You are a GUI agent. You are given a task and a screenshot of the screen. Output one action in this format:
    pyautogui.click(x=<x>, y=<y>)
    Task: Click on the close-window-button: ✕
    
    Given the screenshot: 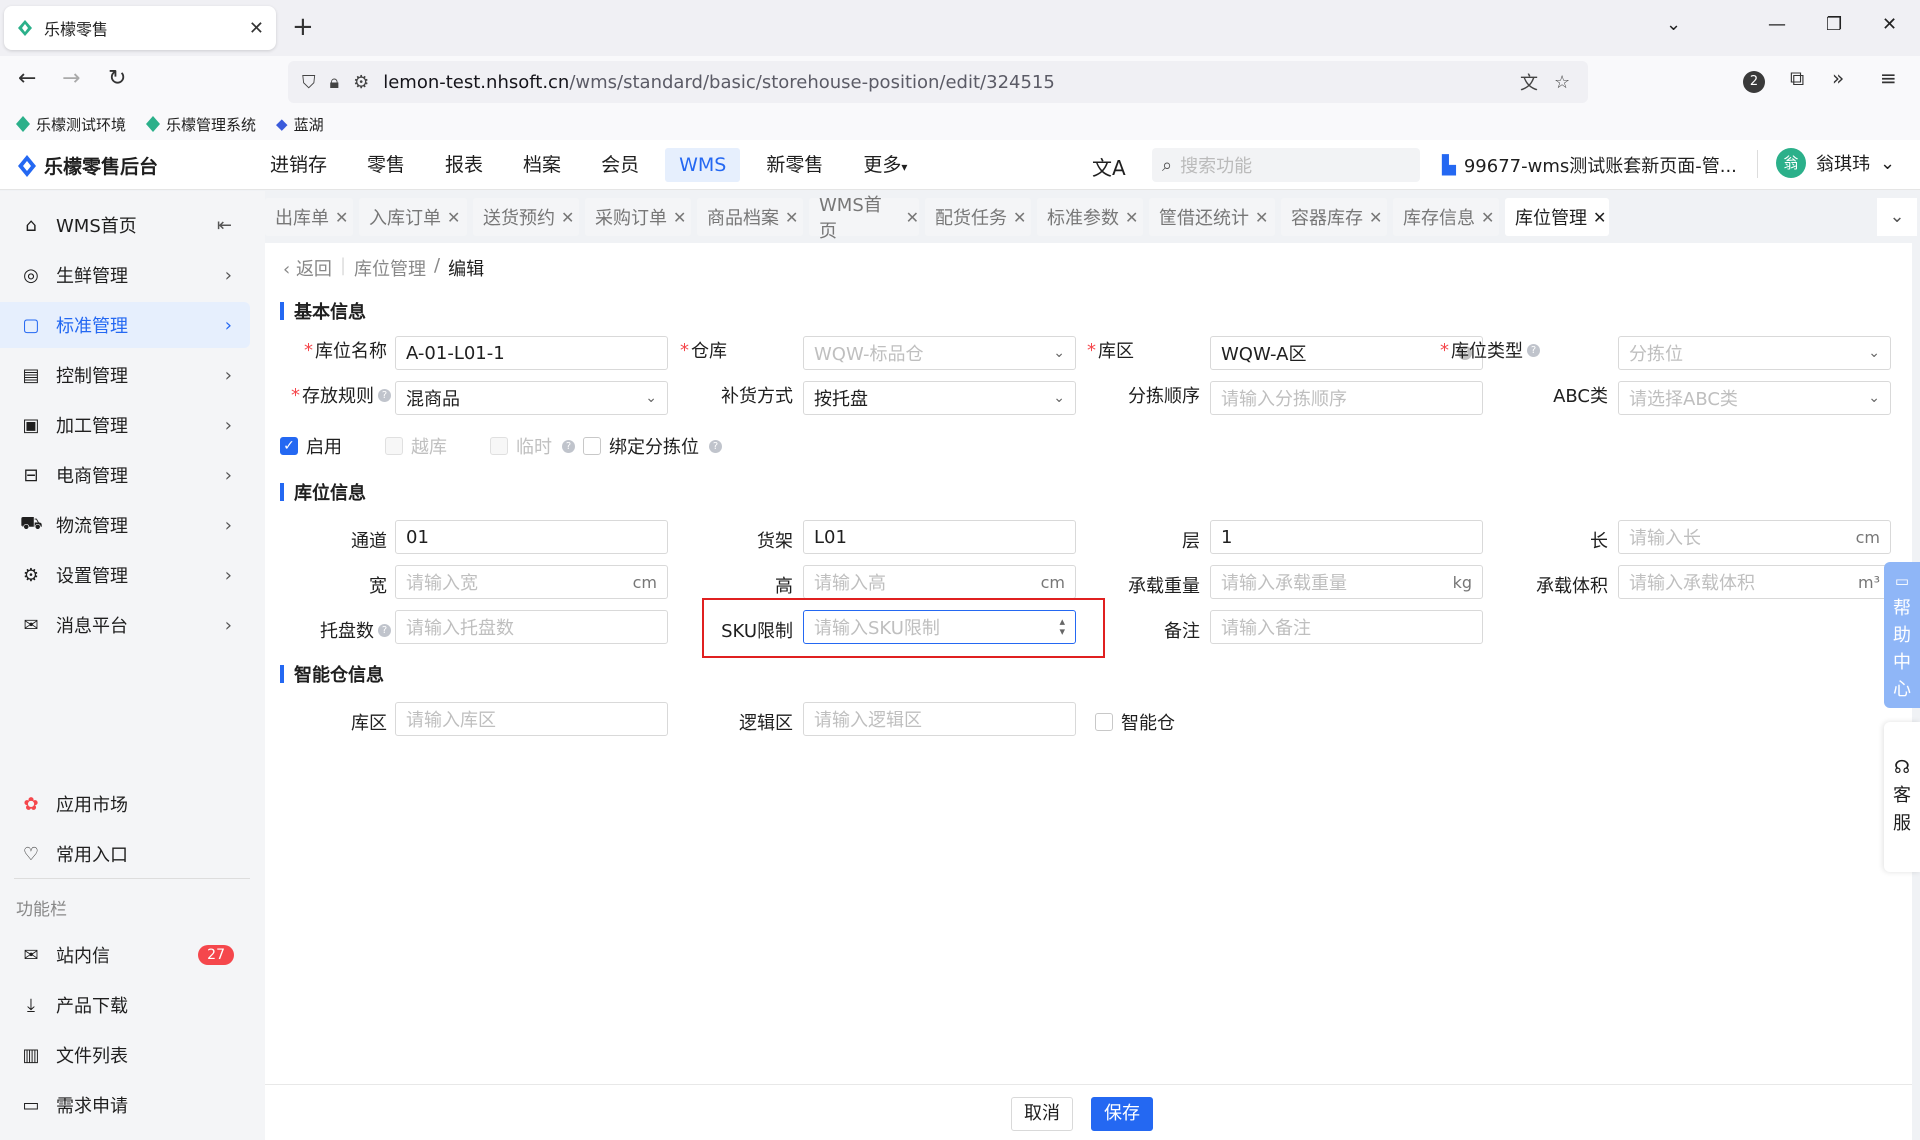 What is the action you would take?
    pyautogui.click(x=1889, y=24)
    